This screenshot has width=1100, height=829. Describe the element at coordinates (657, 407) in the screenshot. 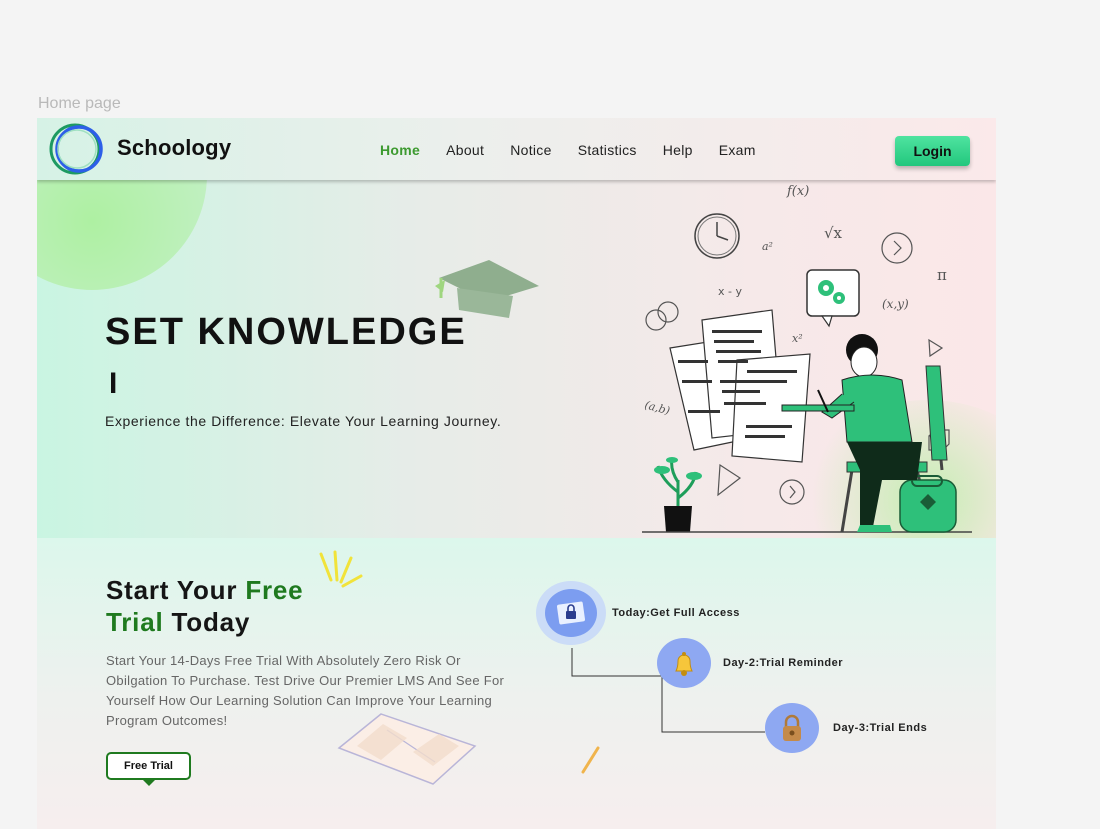

I see `formula-ab: (a,b)` at that location.